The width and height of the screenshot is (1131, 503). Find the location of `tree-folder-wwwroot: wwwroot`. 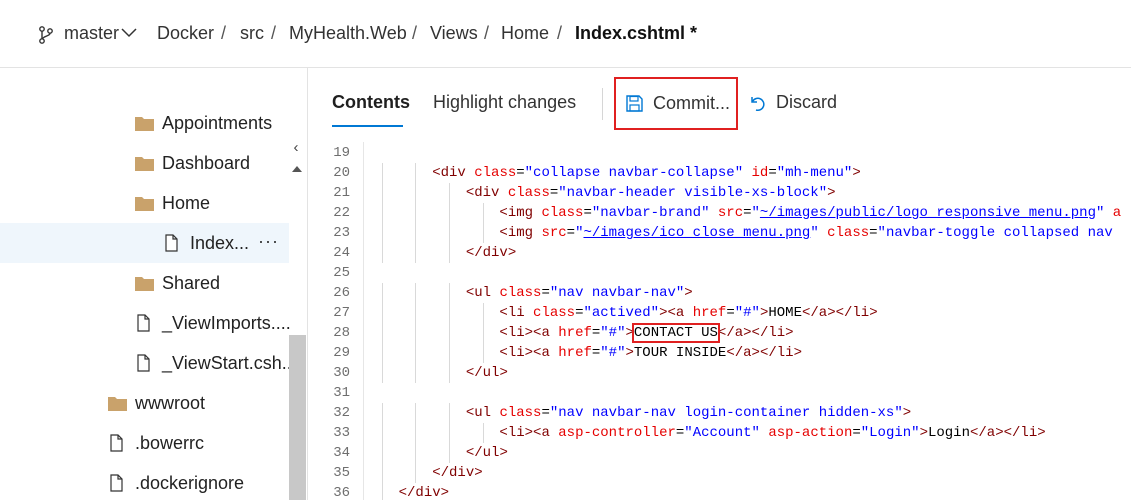

tree-folder-wwwroot: wwwroot is located at coordinates (144, 403).